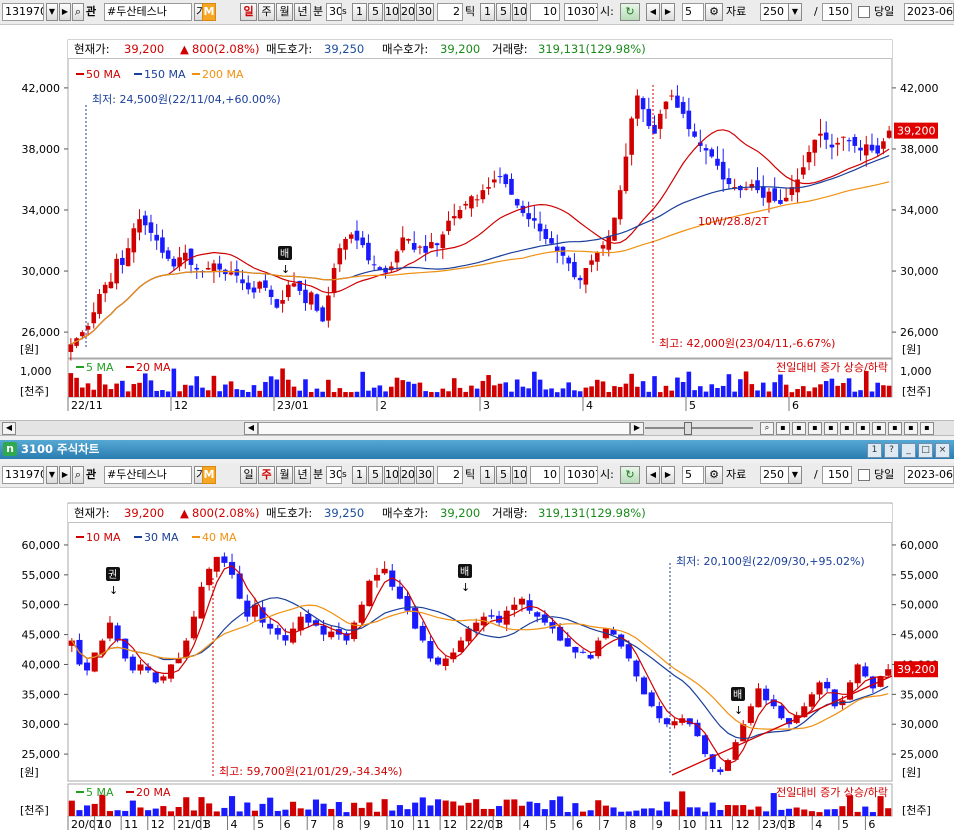 This screenshot has height=833, width=954. What do you see at coordinates (908, 450) in the screenshot?
I see `window-minimize-button: _` at bounding box center [908, 450].